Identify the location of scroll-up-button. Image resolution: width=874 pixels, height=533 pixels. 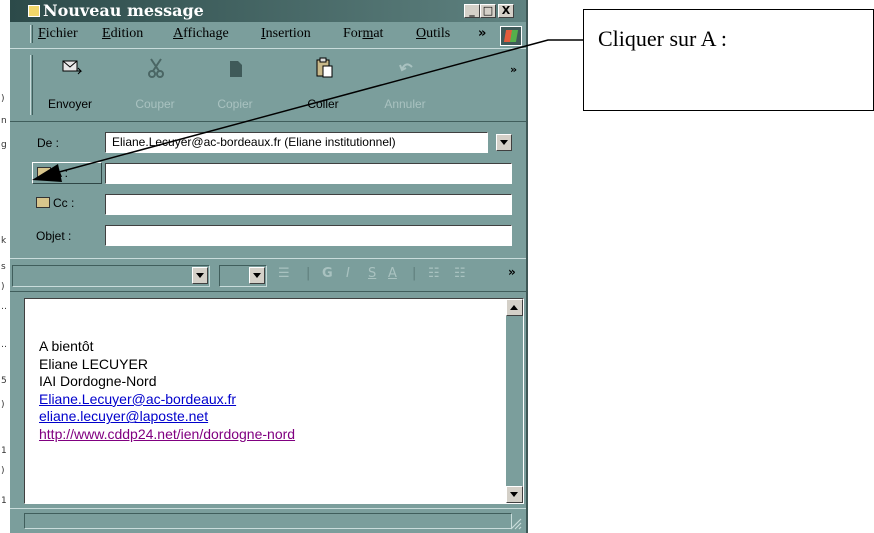
(514, 307).